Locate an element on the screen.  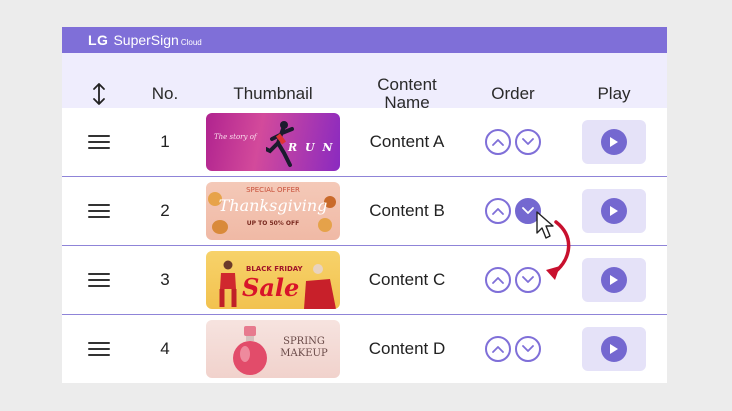
brand-lg-text: LG is located at coordinates (98, 40).